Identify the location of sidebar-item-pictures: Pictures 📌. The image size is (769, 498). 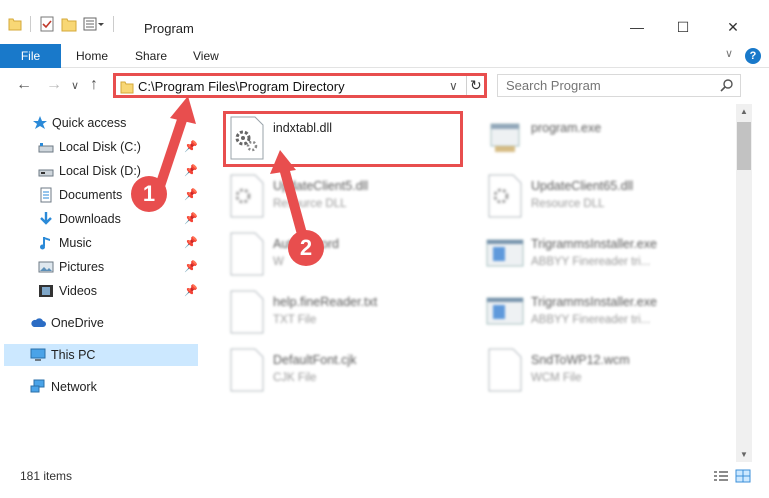
(100, 267).